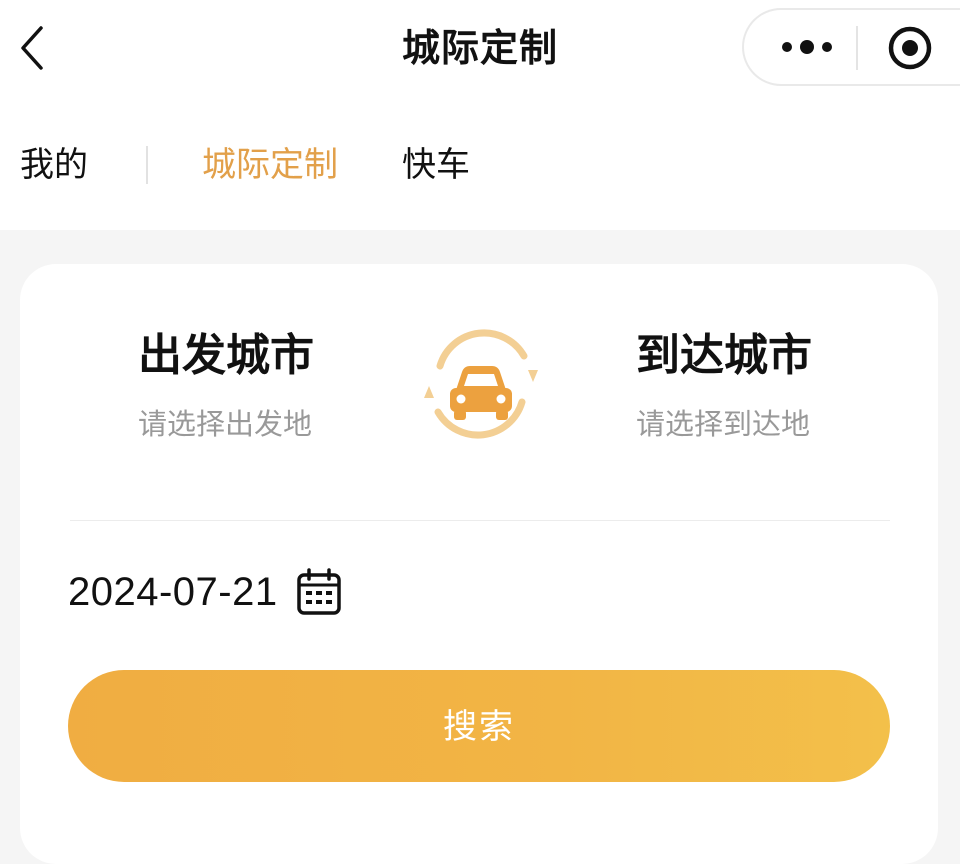  I want to click on arrival-city-label: 到达城市, so click(724, 355).